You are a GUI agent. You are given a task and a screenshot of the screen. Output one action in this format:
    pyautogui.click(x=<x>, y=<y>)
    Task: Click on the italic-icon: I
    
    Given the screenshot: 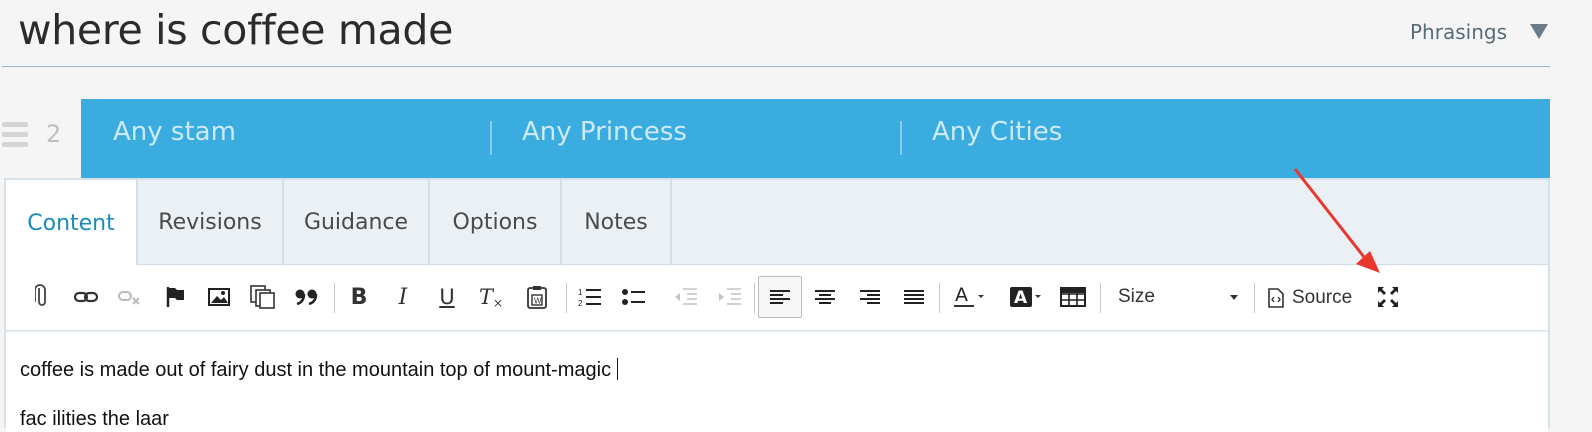 What is the action you would take?
    pyautogui.click(x=403, y=297)
    